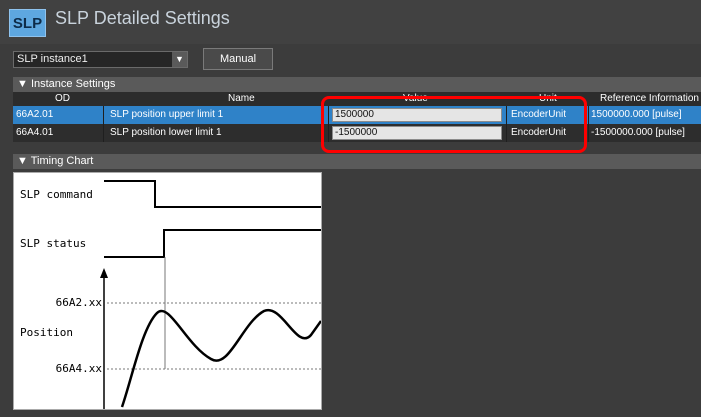  What do you see at coordinates (215, 133) in the screenshot?
I see `row-name: SLP position lower limit 1` at bounding box center [215, 133].